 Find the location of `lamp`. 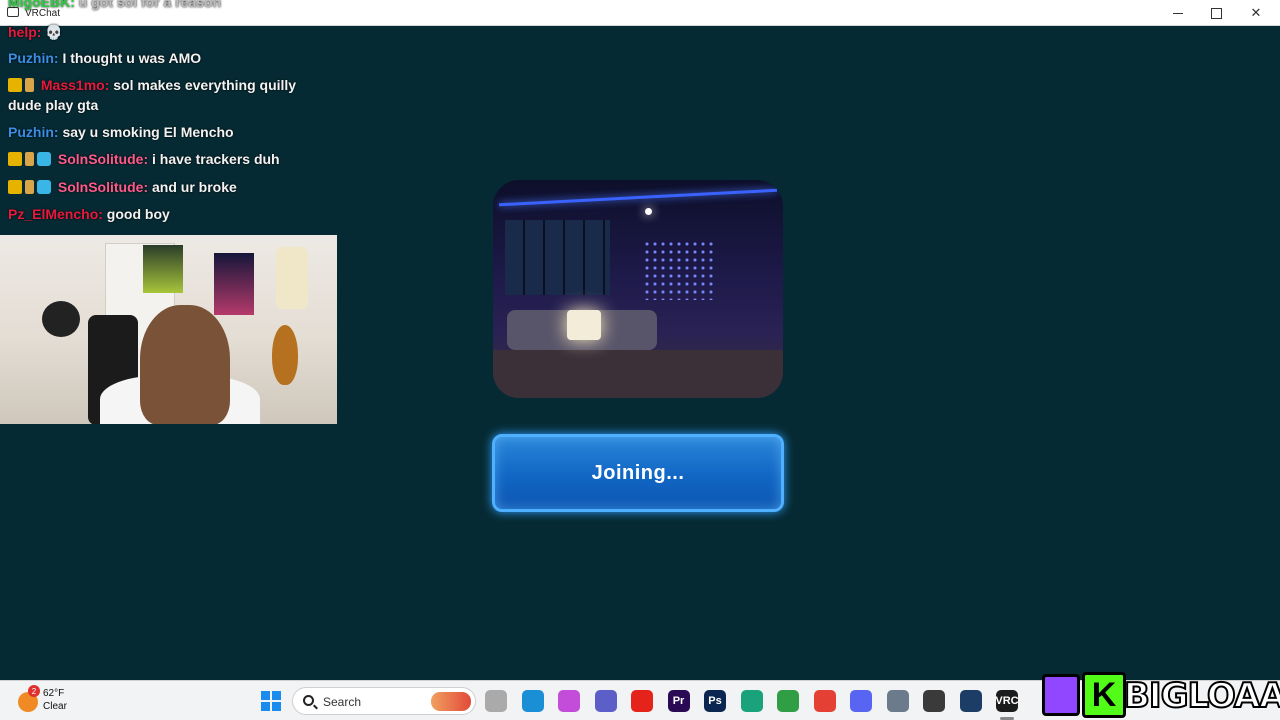

lamp is located at coordinates (584, 325).